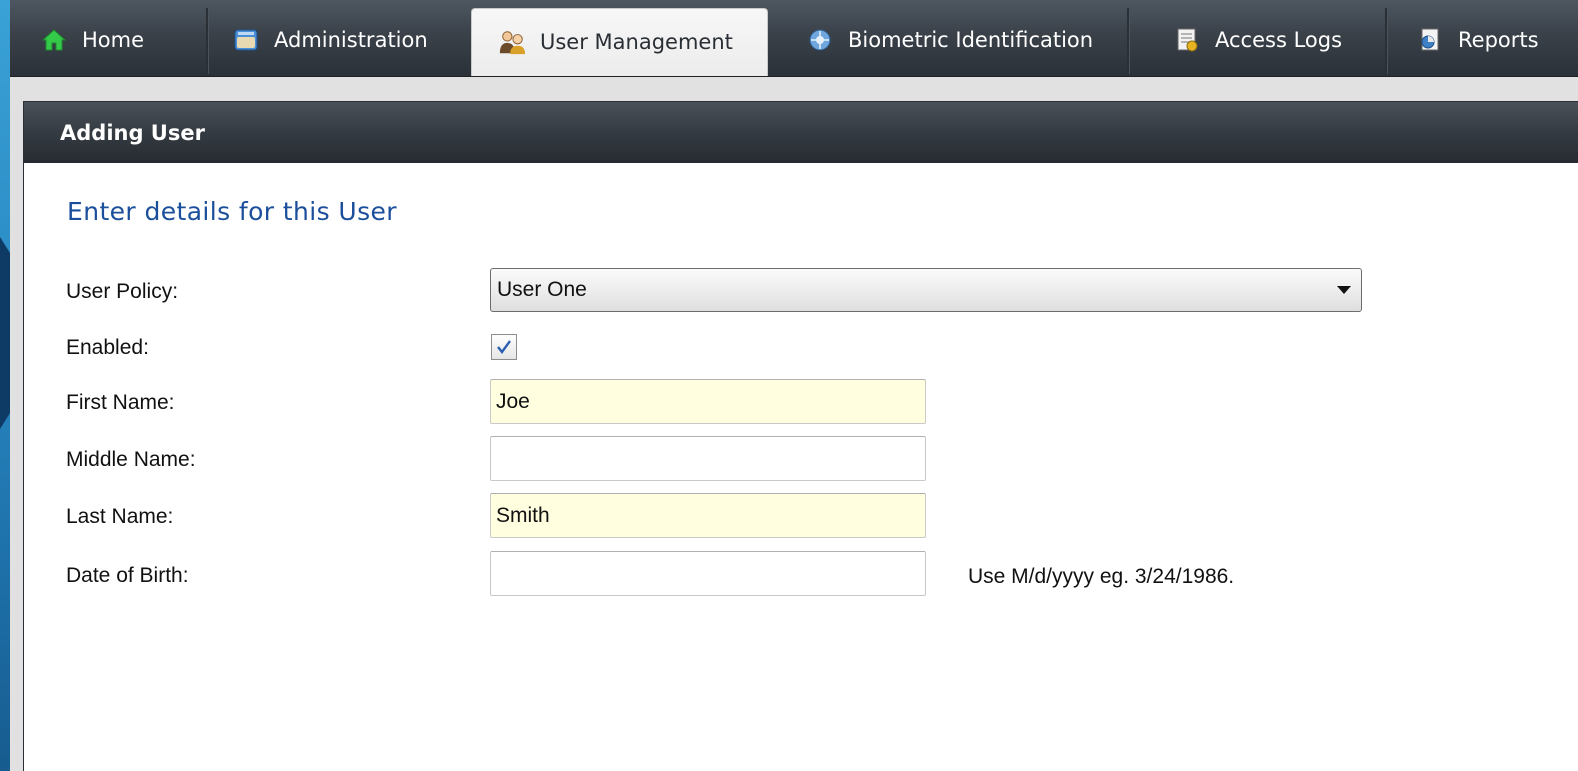 The image size is (1578, 771). Describe the element at coordinates (54, 40) in the screenshot. I see `home-icon` at that location.